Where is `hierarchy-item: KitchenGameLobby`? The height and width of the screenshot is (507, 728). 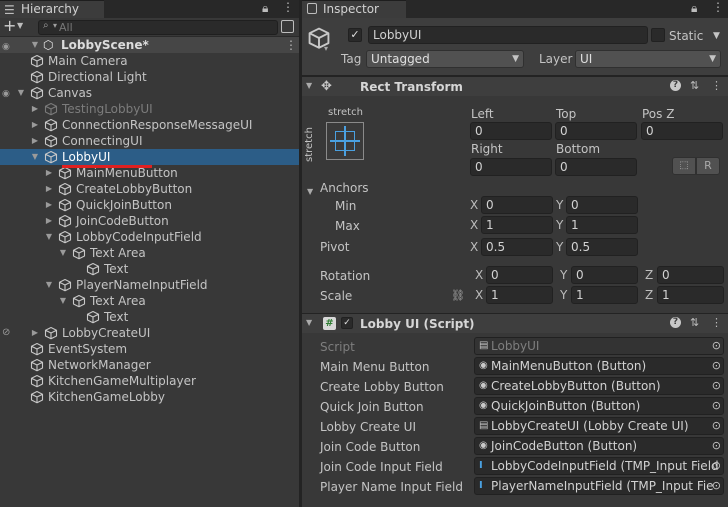 hierarchy-item: KitchenGameLobby is located at coordinates (149, 397).